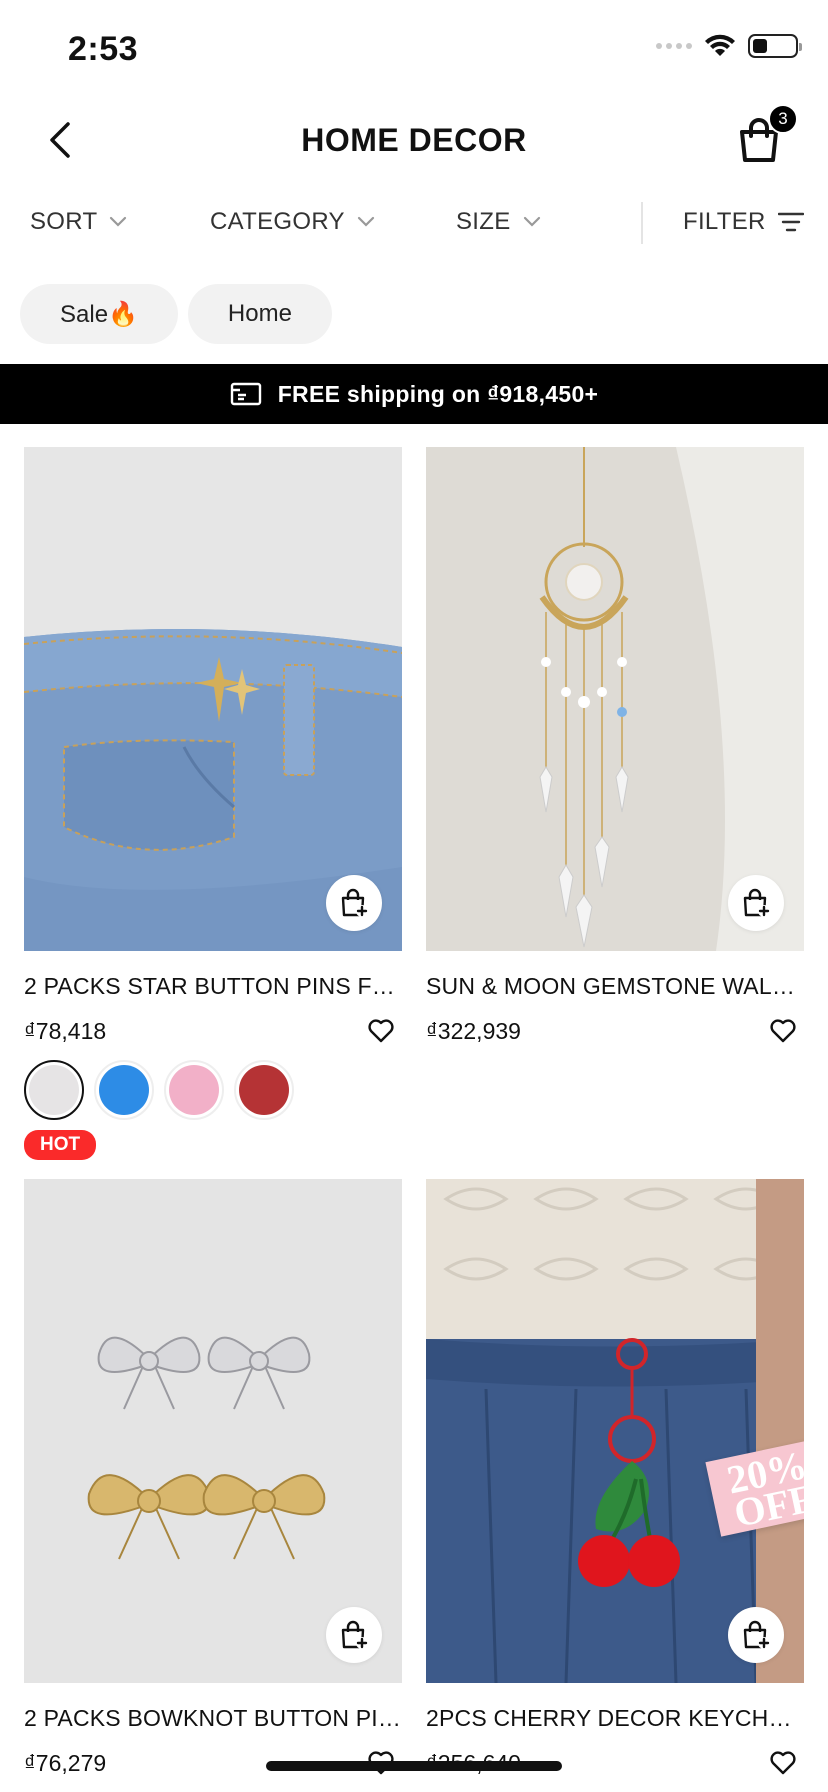  I want to click on category-dropdown: CATEGORY, so click(292, 222).